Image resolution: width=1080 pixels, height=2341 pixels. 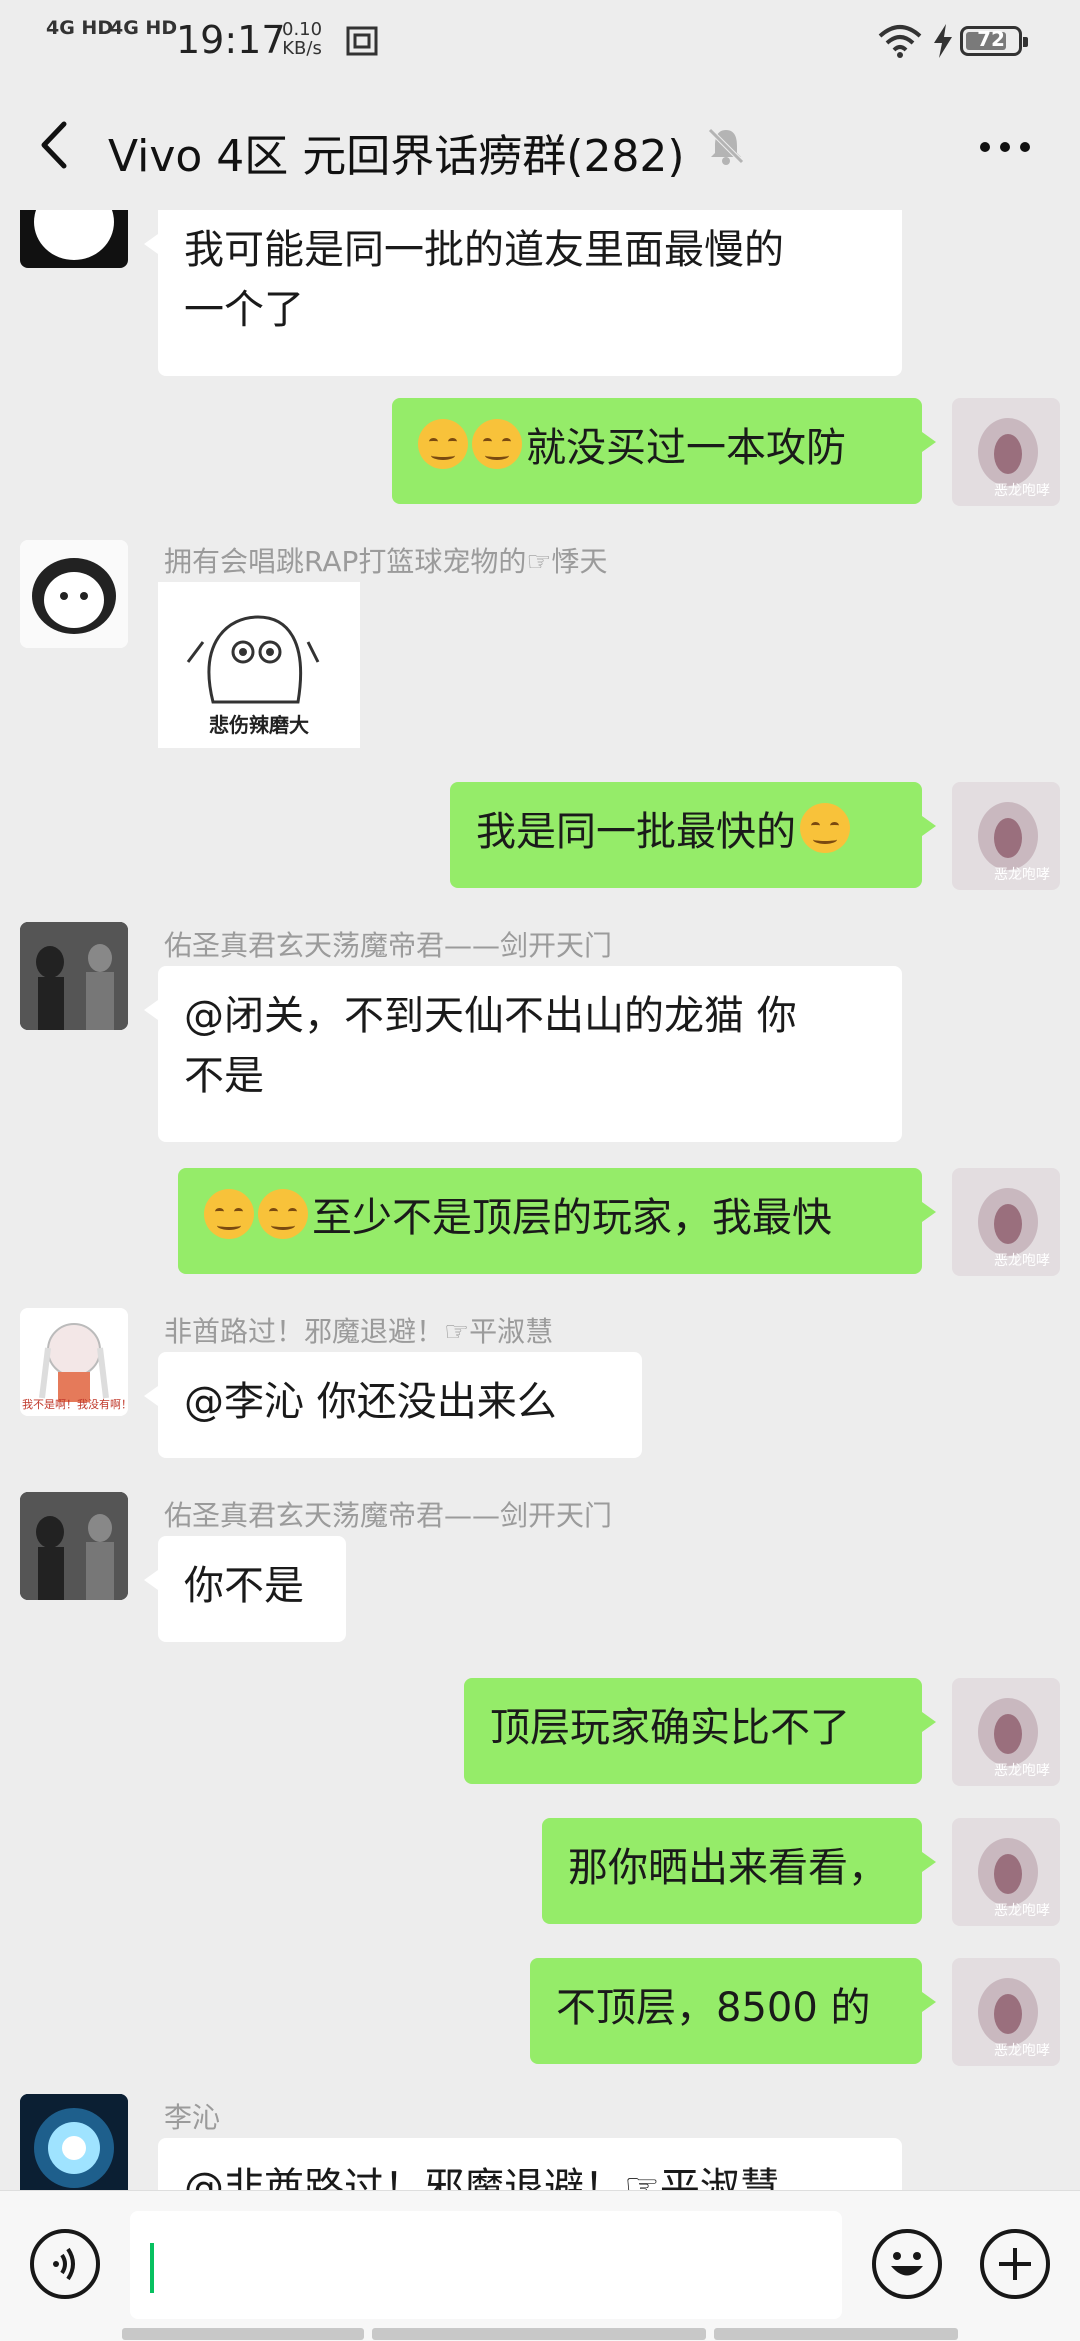 I want to click on message-bubble: 我可能是同一批的道友里面最慢的 一个了, so click(x=523, y=293).